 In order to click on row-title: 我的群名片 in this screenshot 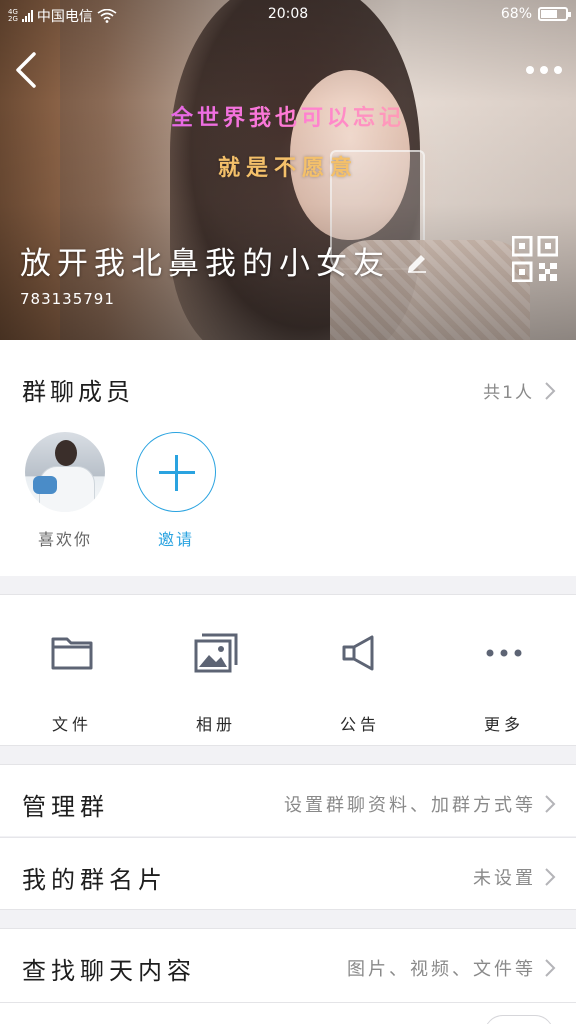, I will do `click(94, 880)`.